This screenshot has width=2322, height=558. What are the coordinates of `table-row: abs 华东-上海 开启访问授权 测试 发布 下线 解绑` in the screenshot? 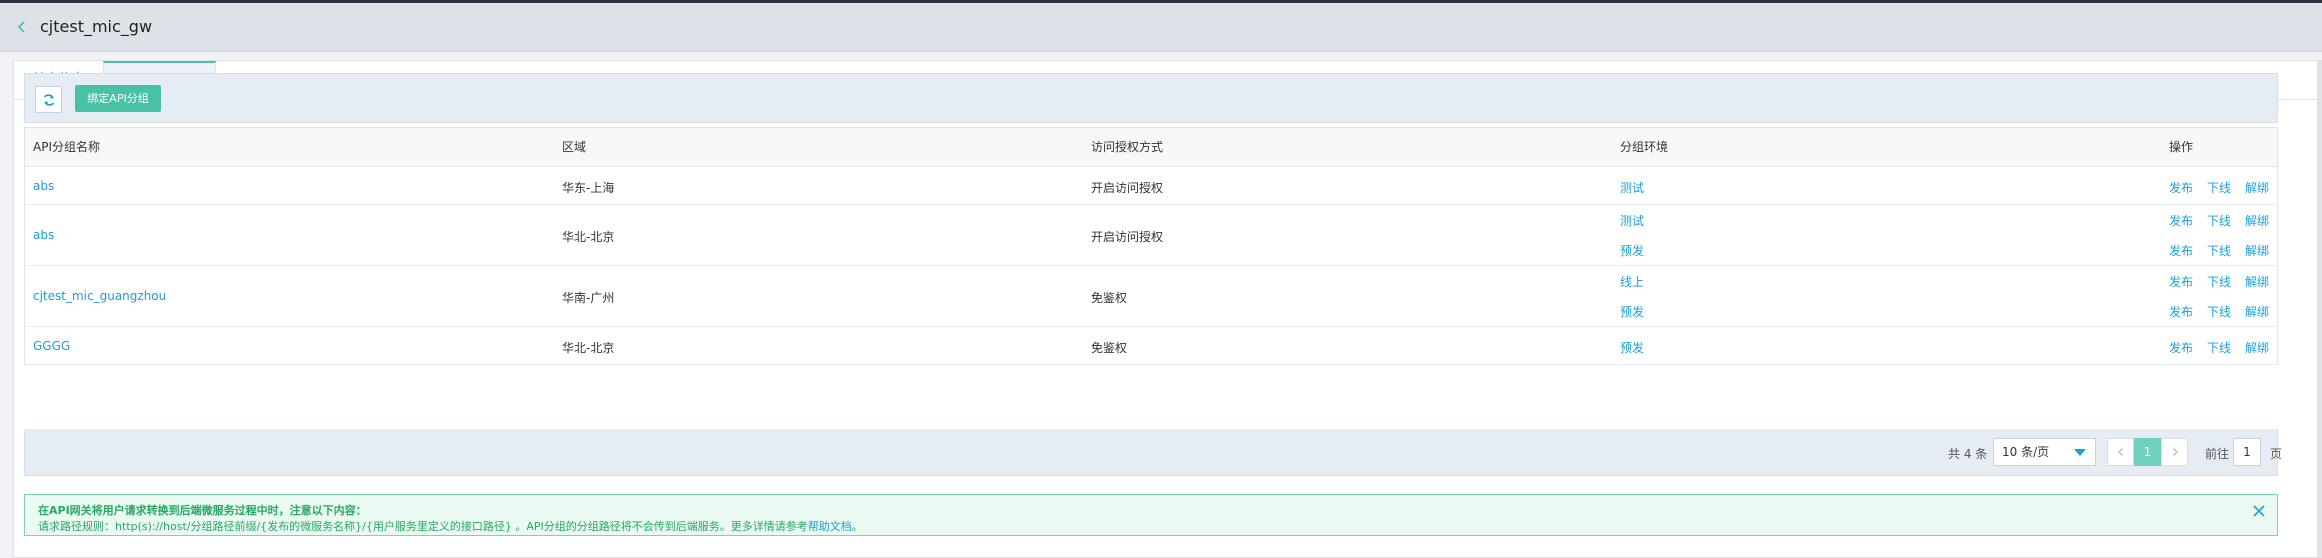 It's located at (1151, 186).